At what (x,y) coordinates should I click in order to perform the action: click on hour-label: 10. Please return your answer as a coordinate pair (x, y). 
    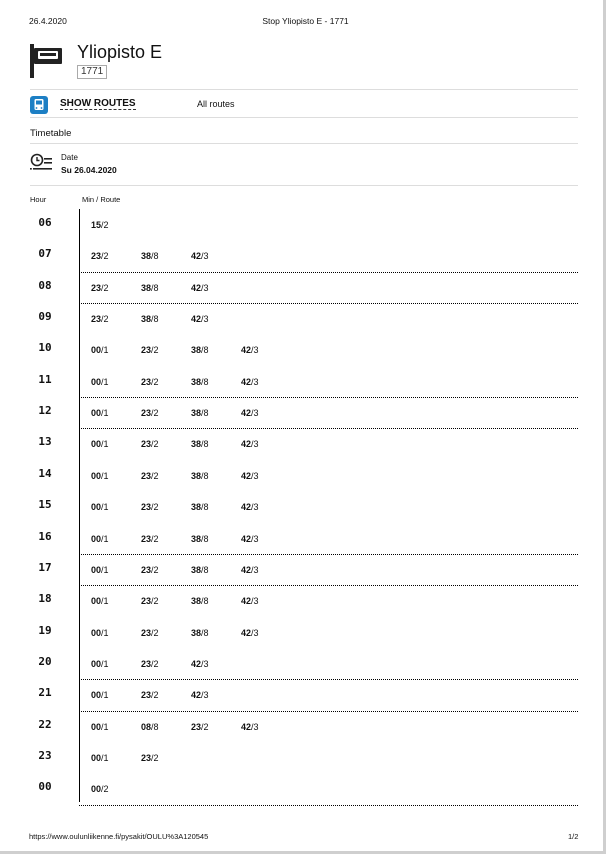
    Looking at the image, I should click on (45, 348).